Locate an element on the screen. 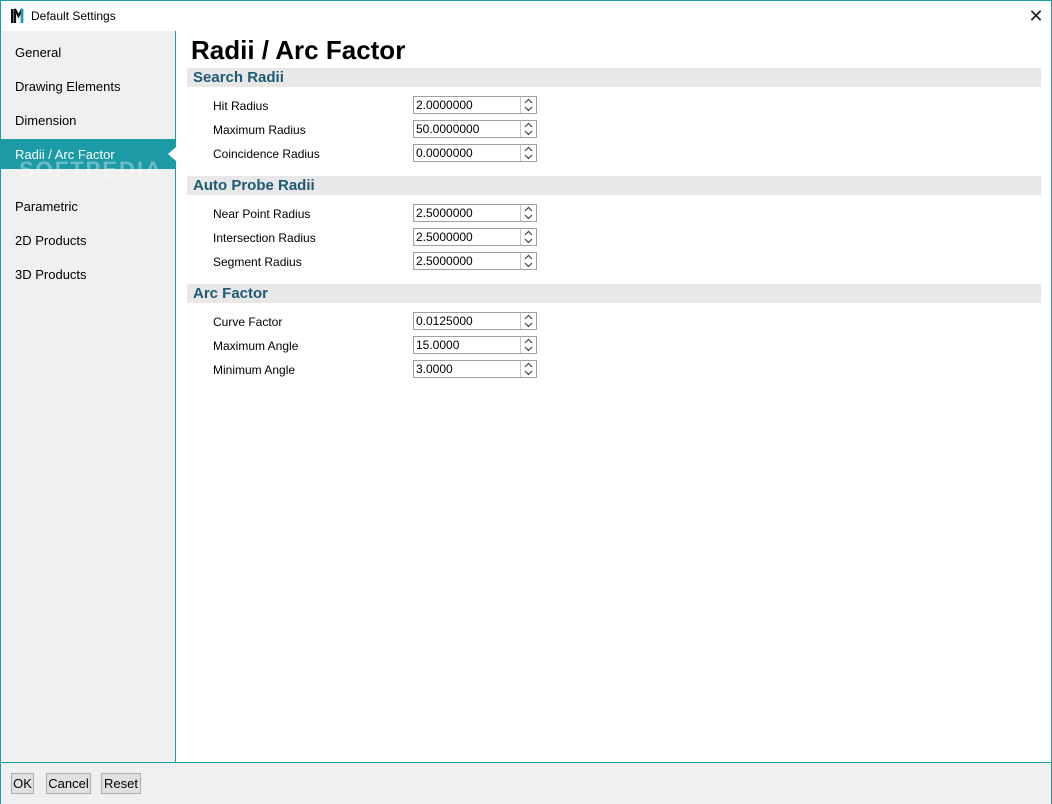 The width and height of the screenshot is (1052, 804). page-title: Radii / Arc Factor is located at coordinates (298, 50).